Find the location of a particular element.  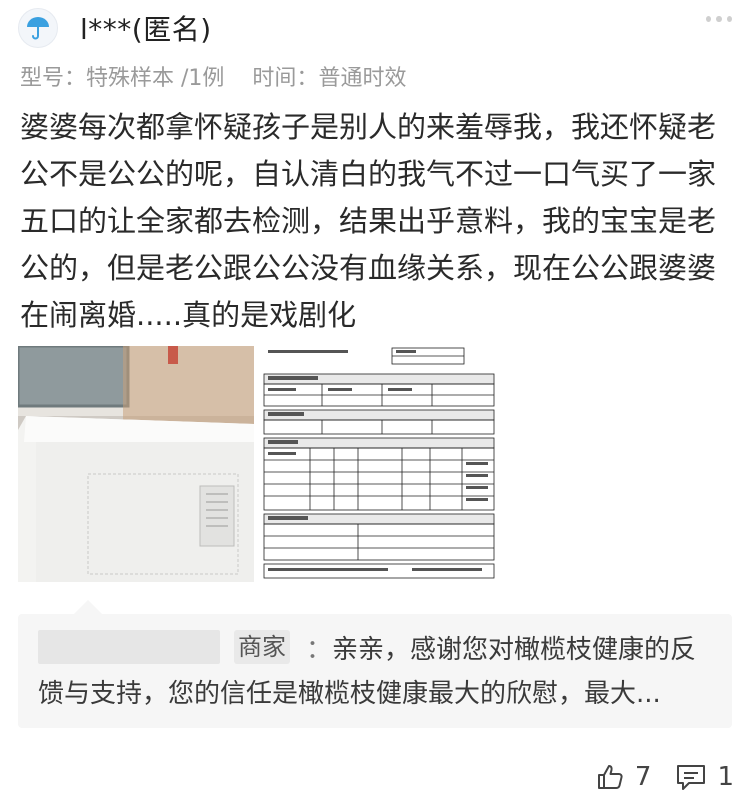

username: l***(匿名) is located at coordinates (146, 28).